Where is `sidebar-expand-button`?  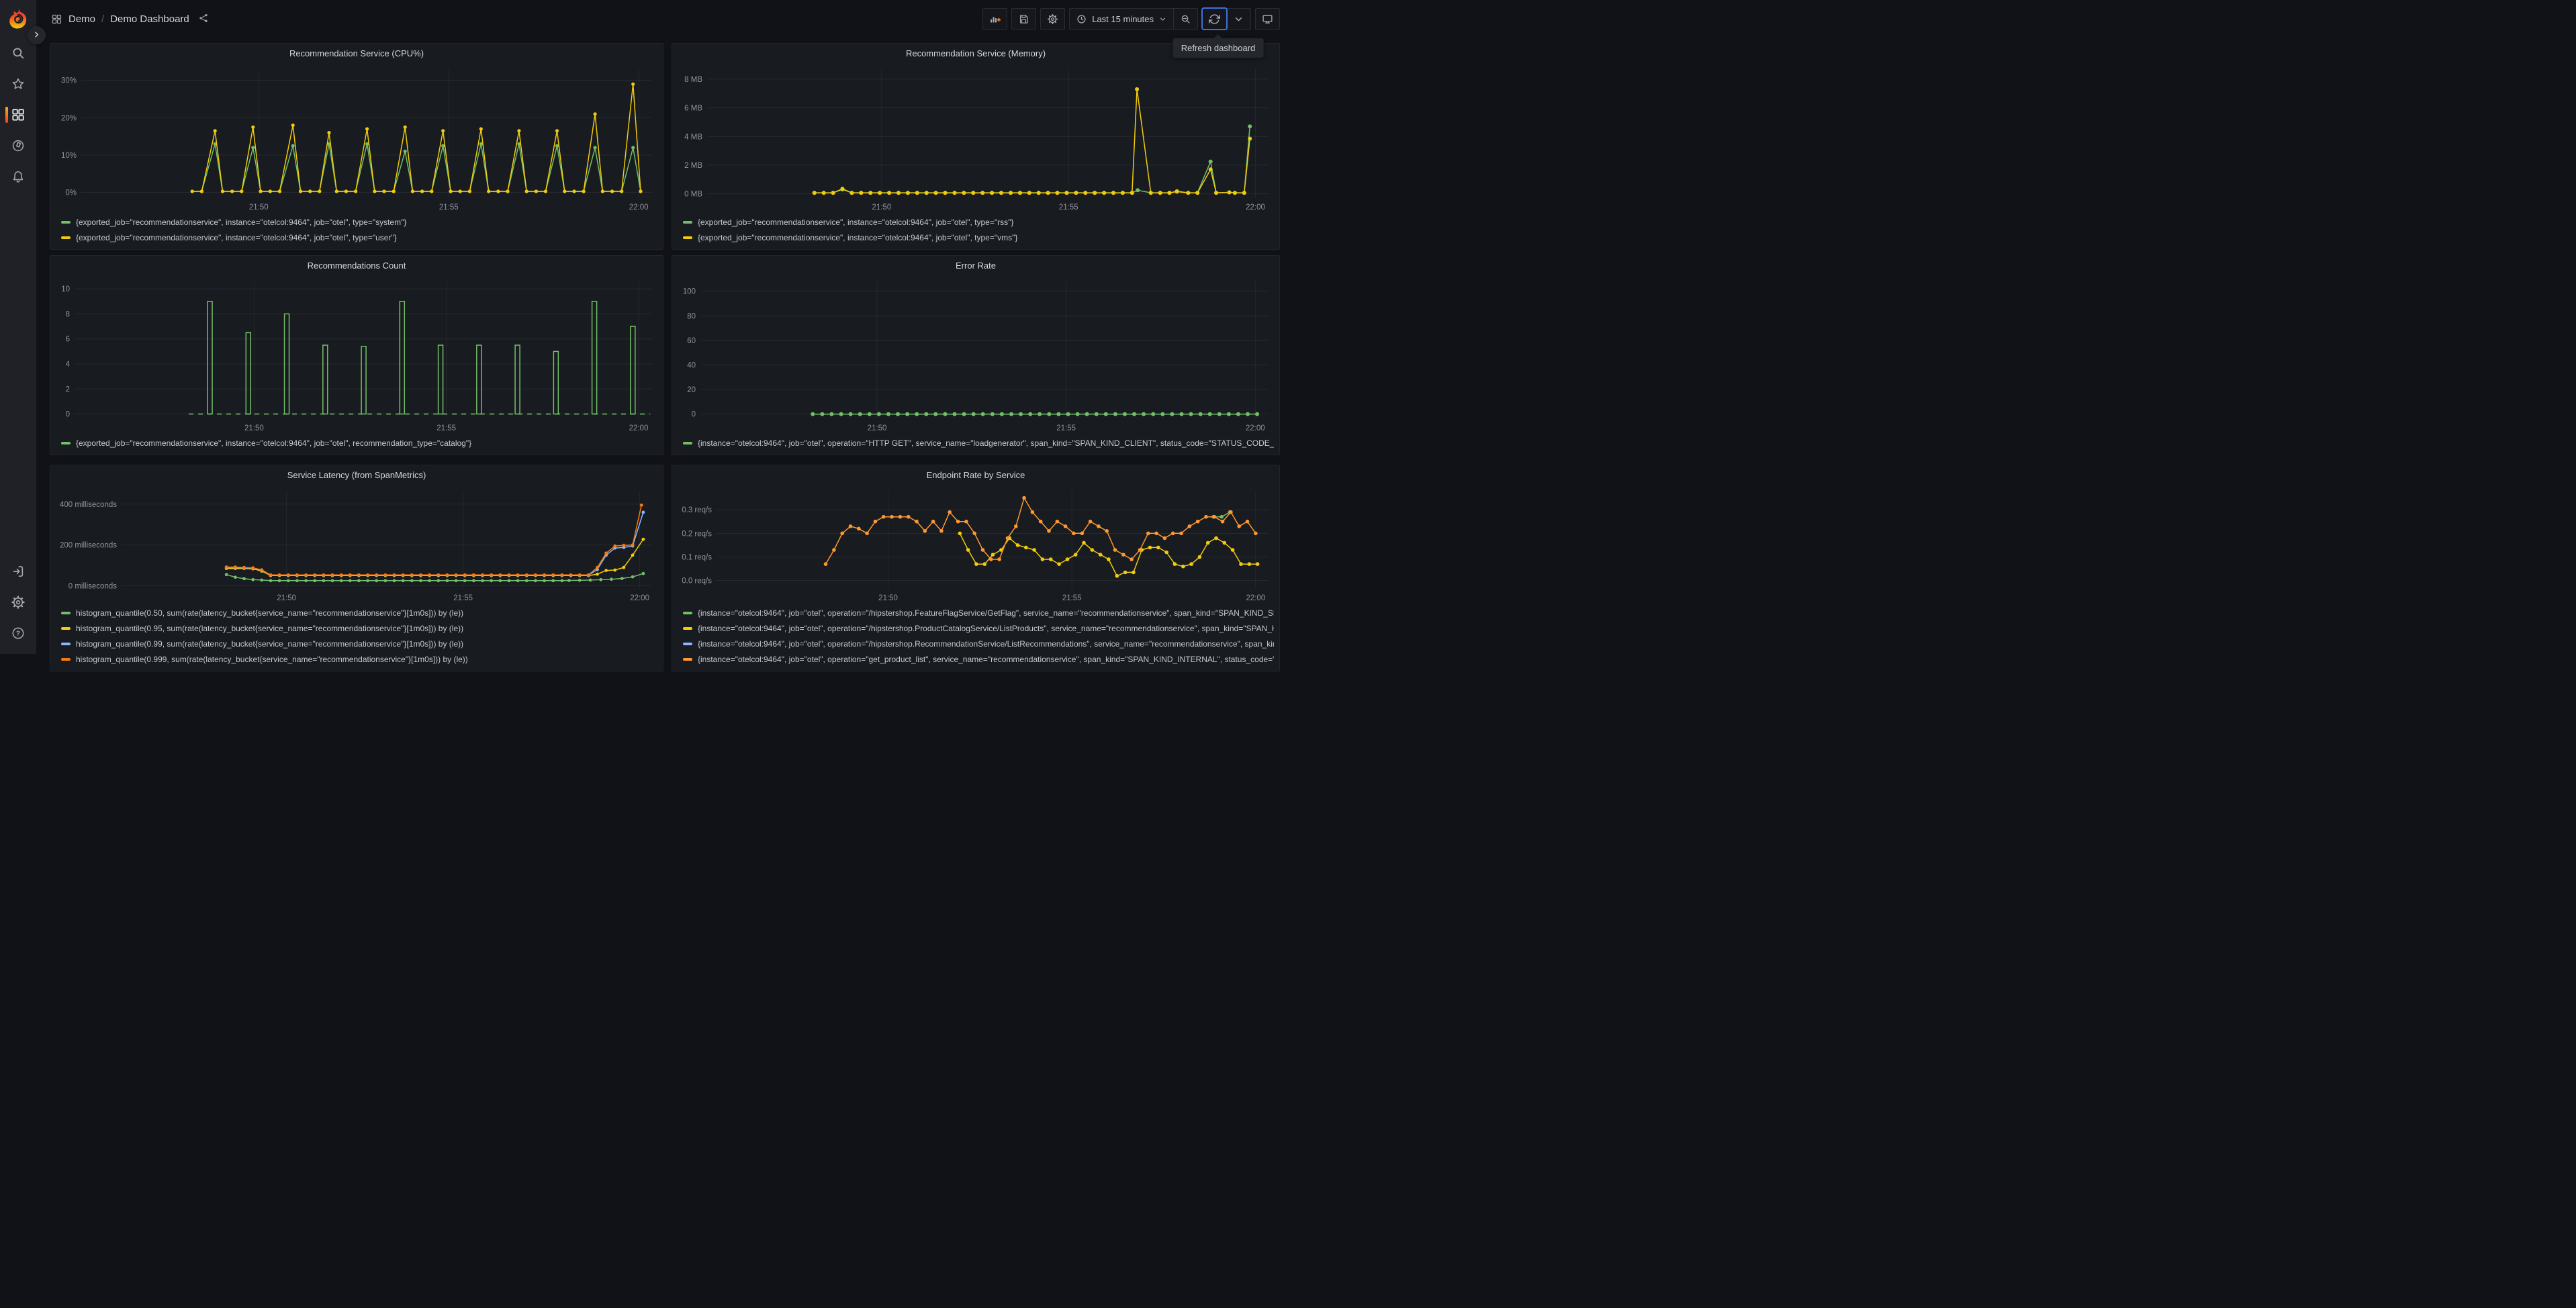
sidebar-expand-button is located at coordinates (37, 35).